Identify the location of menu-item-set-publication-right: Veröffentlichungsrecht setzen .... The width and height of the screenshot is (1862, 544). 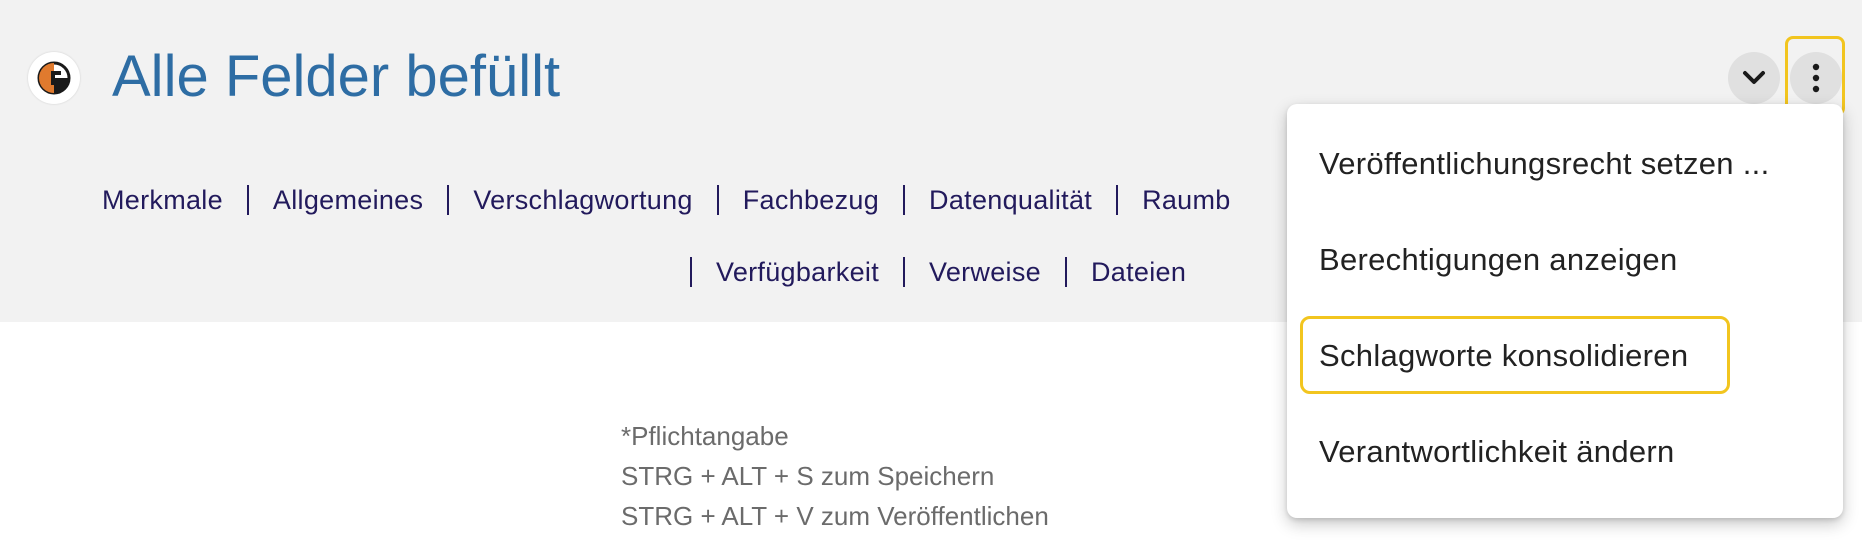
(1544, 164).